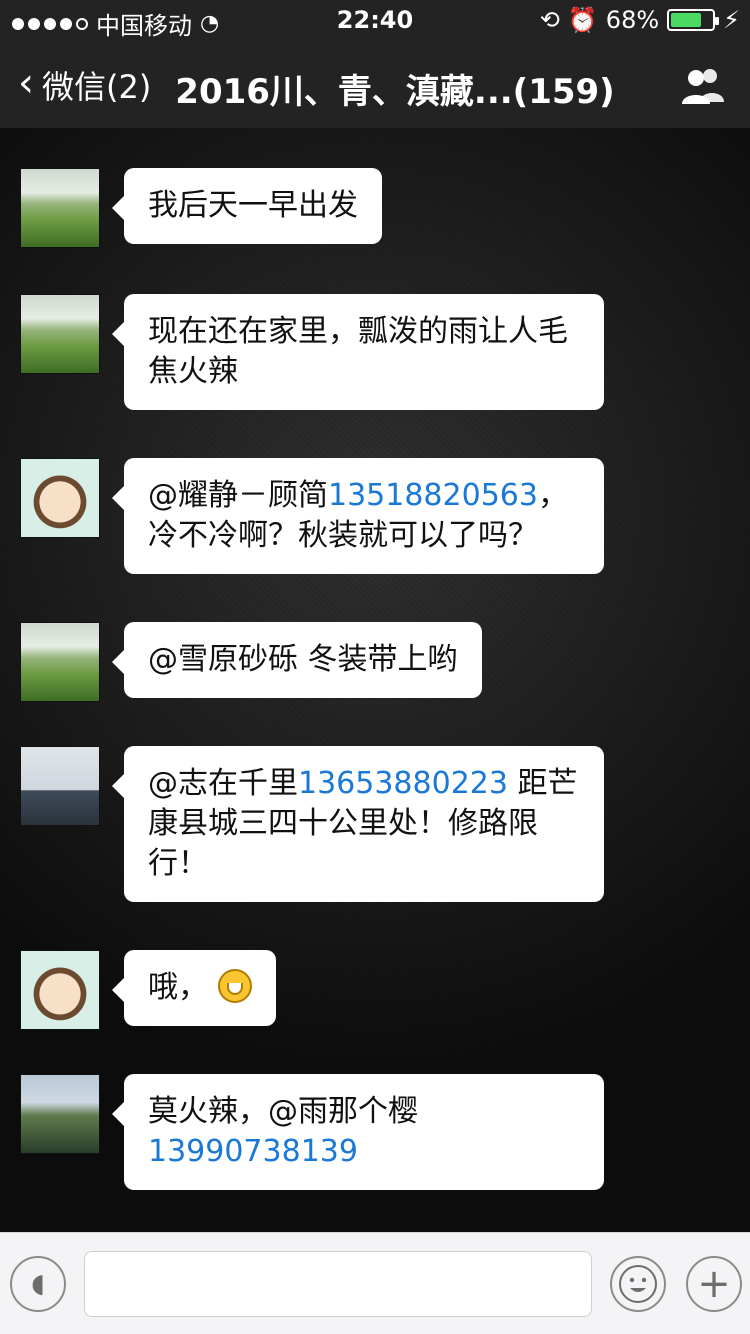  Describe the element at coordinates (338, 1284) in the screenshot. I see `message-input` at that location.